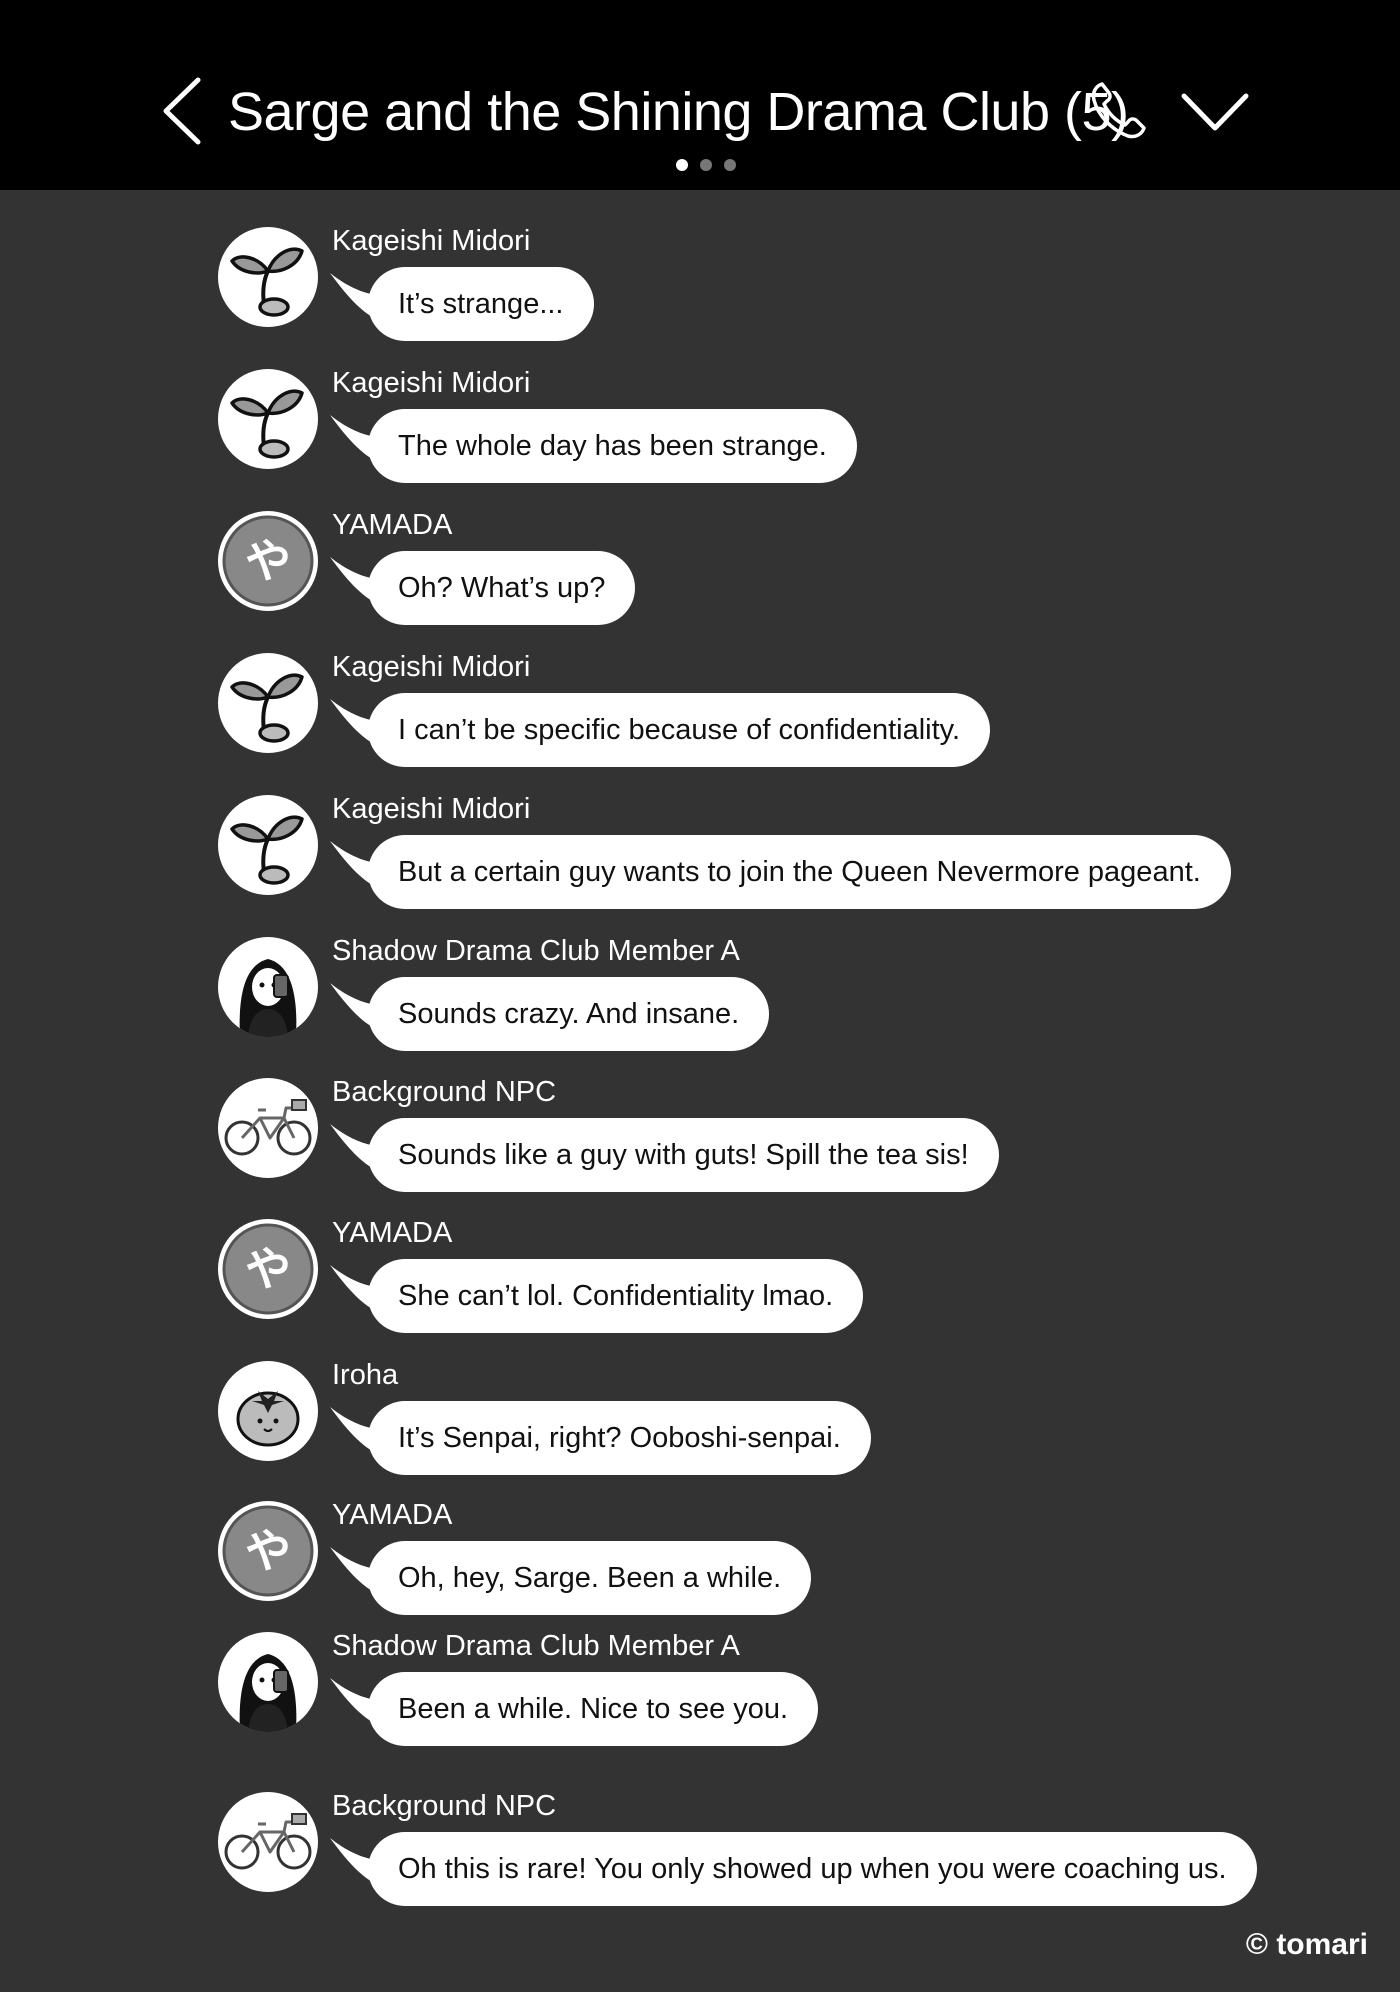  Describe the element at coordinates (590, 1578) in the screenshot. I see `message-bubble: Oh, hey, Sarge. Been a while.` at that location.